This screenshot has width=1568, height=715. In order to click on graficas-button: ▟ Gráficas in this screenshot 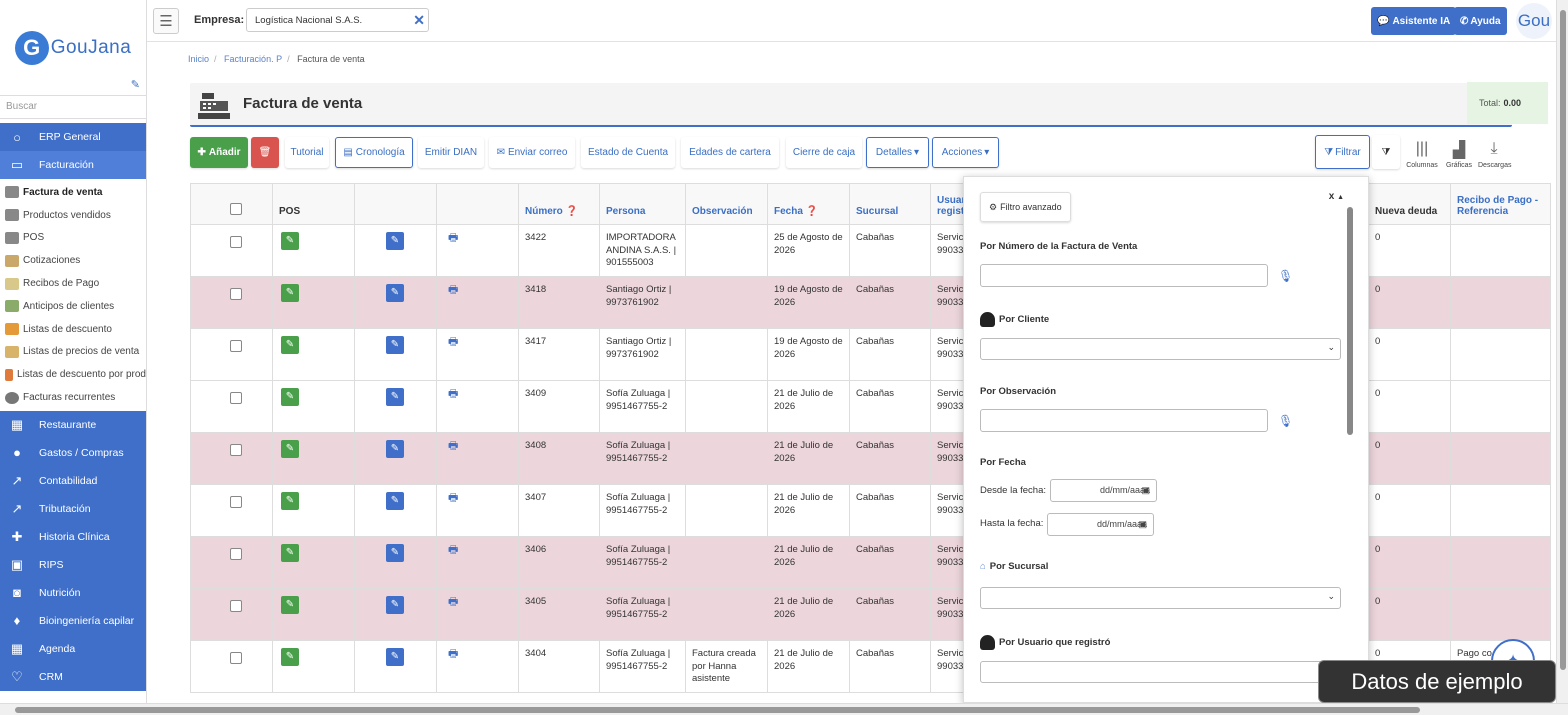, I will do `click(1459, 154)`.